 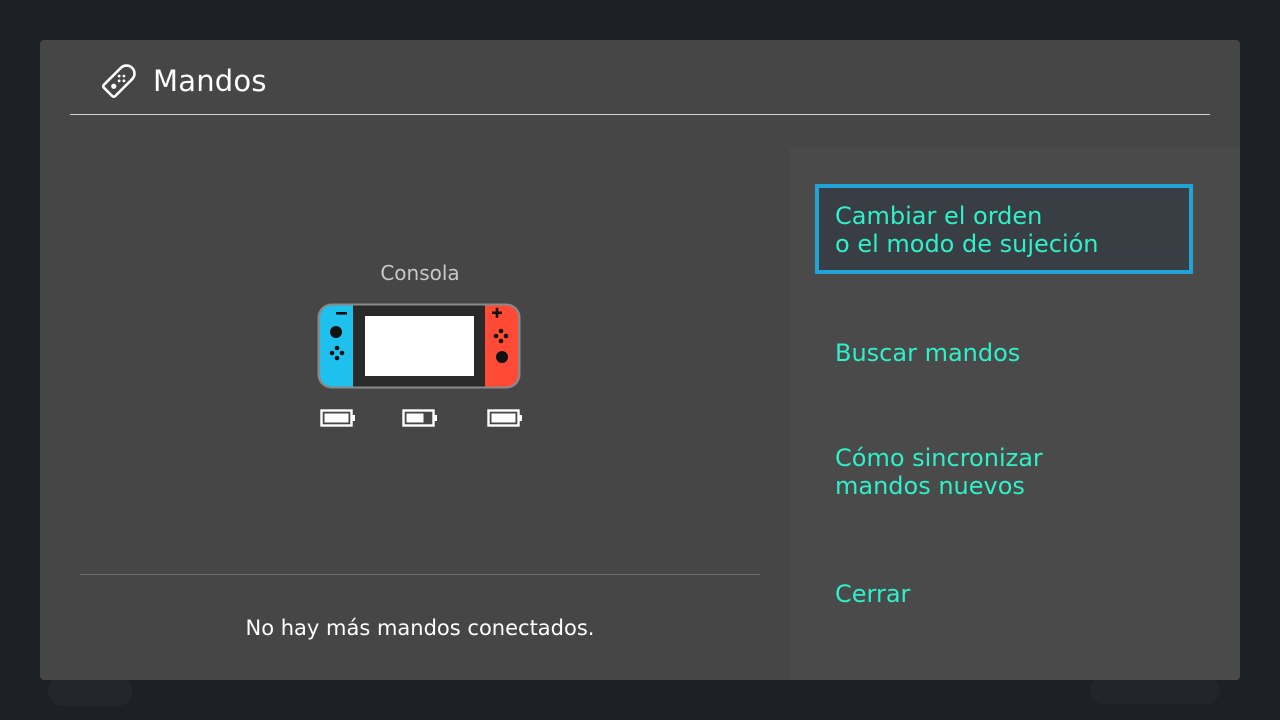 What do you see at coordinates (420, 628) in the screenshot?
I see `status-message: No hay más mandos conectados.` at bounding box center [420, 628].